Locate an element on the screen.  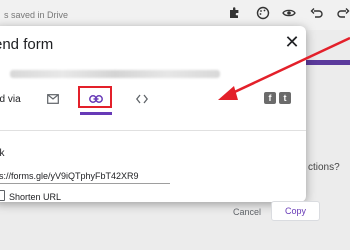
selected-tab-indicator is located at coordinates (96, 113).